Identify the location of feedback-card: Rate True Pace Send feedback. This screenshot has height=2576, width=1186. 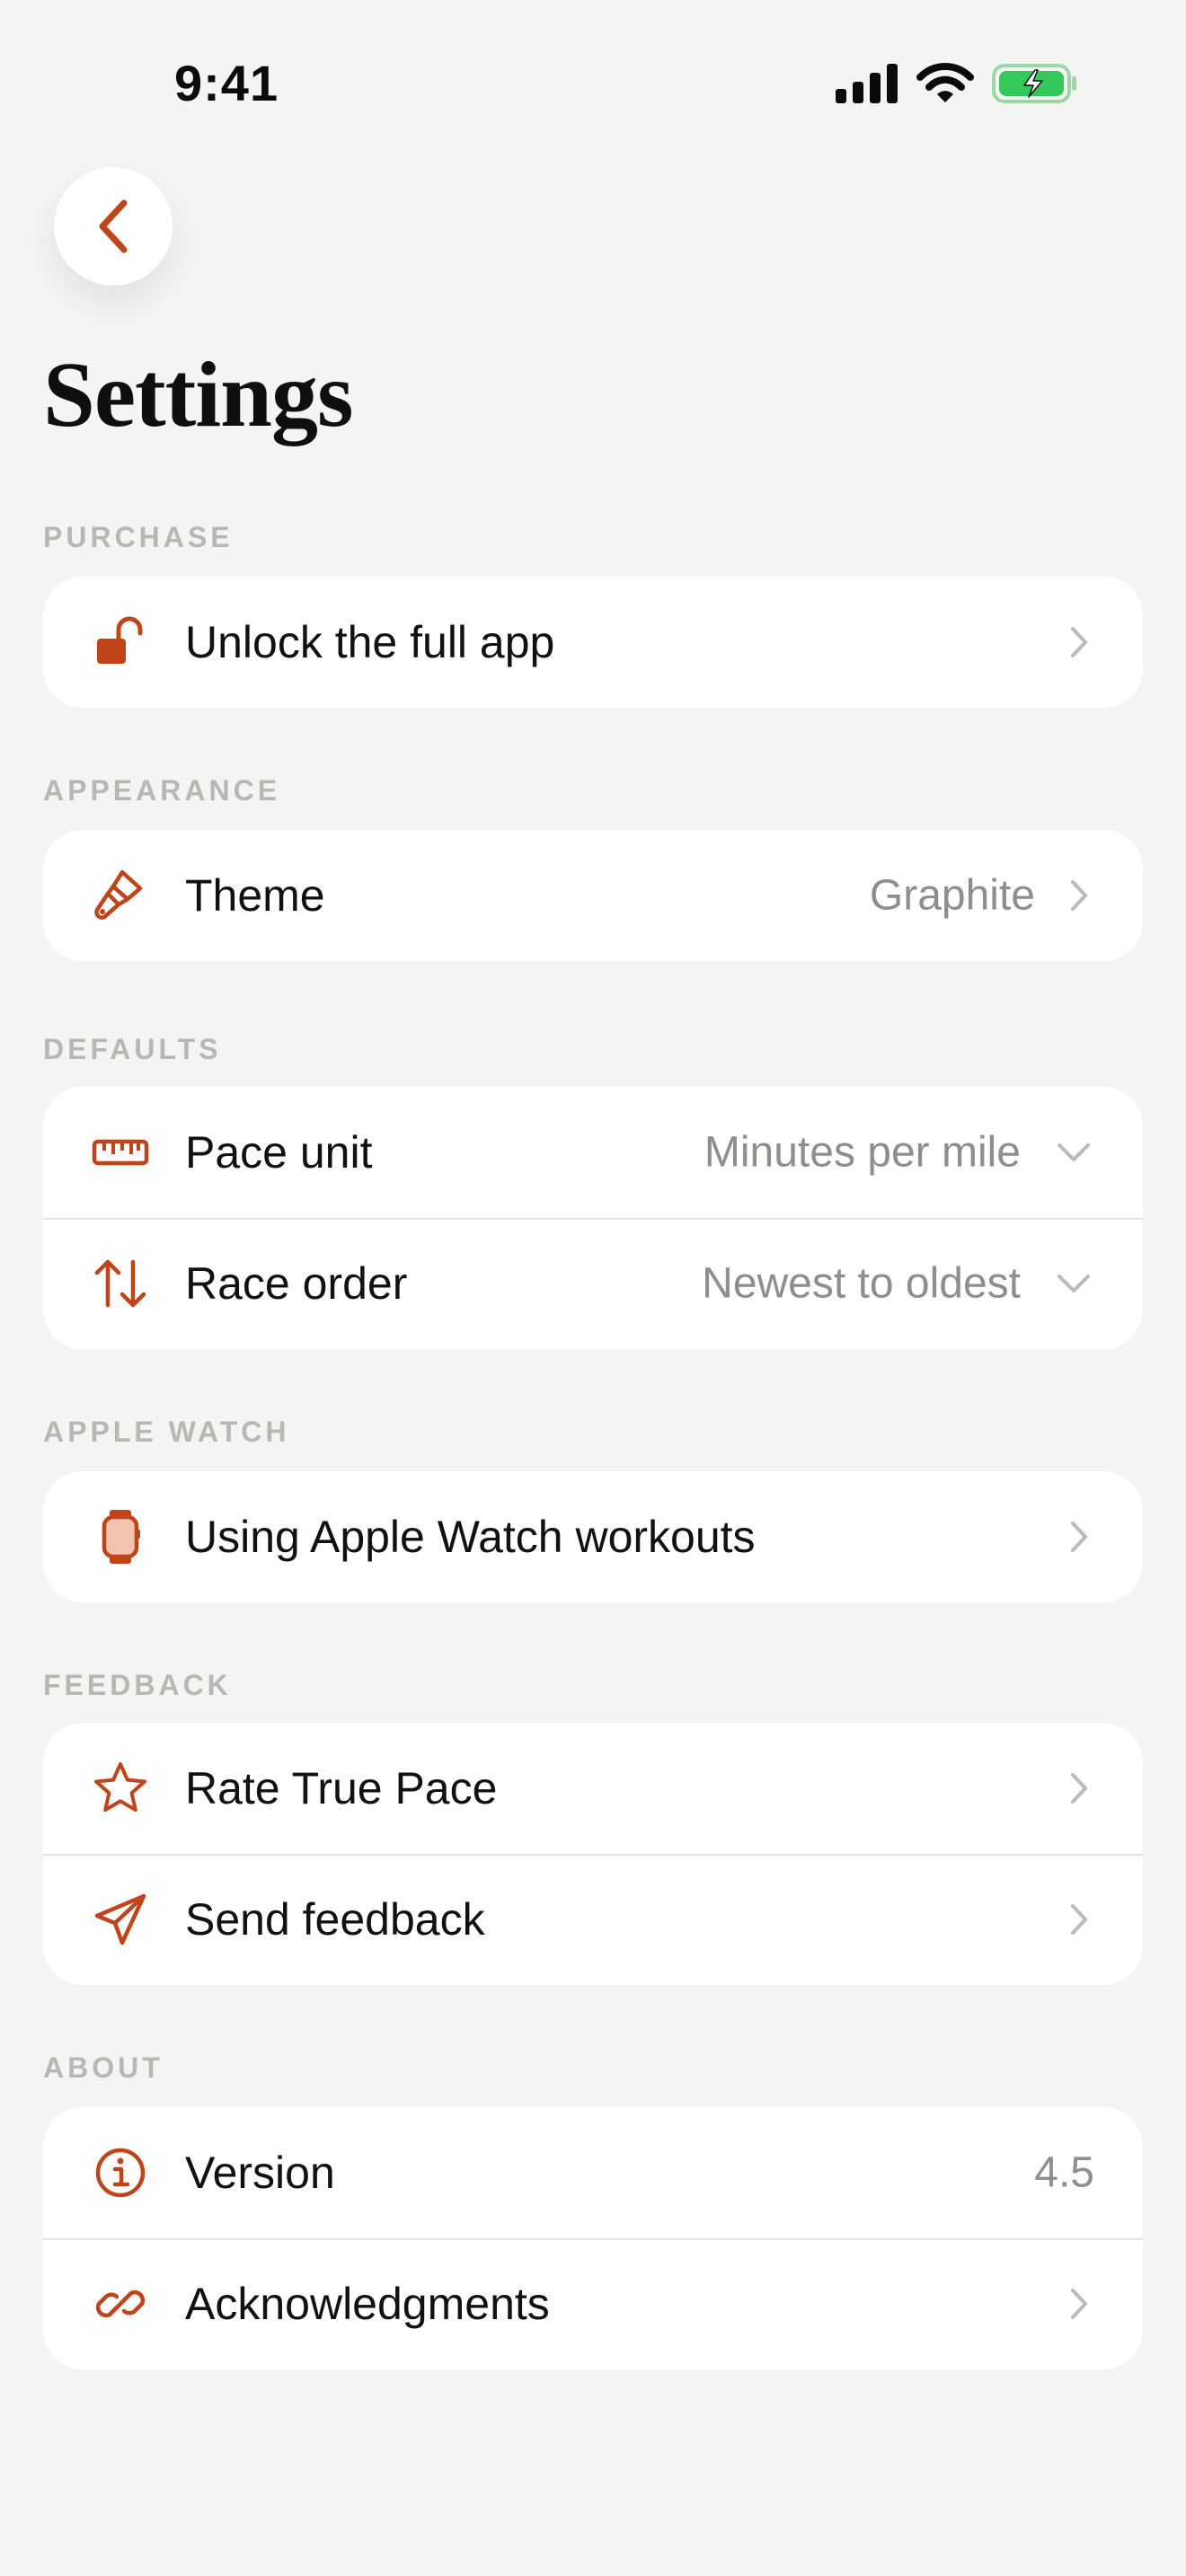
(593, 1854).